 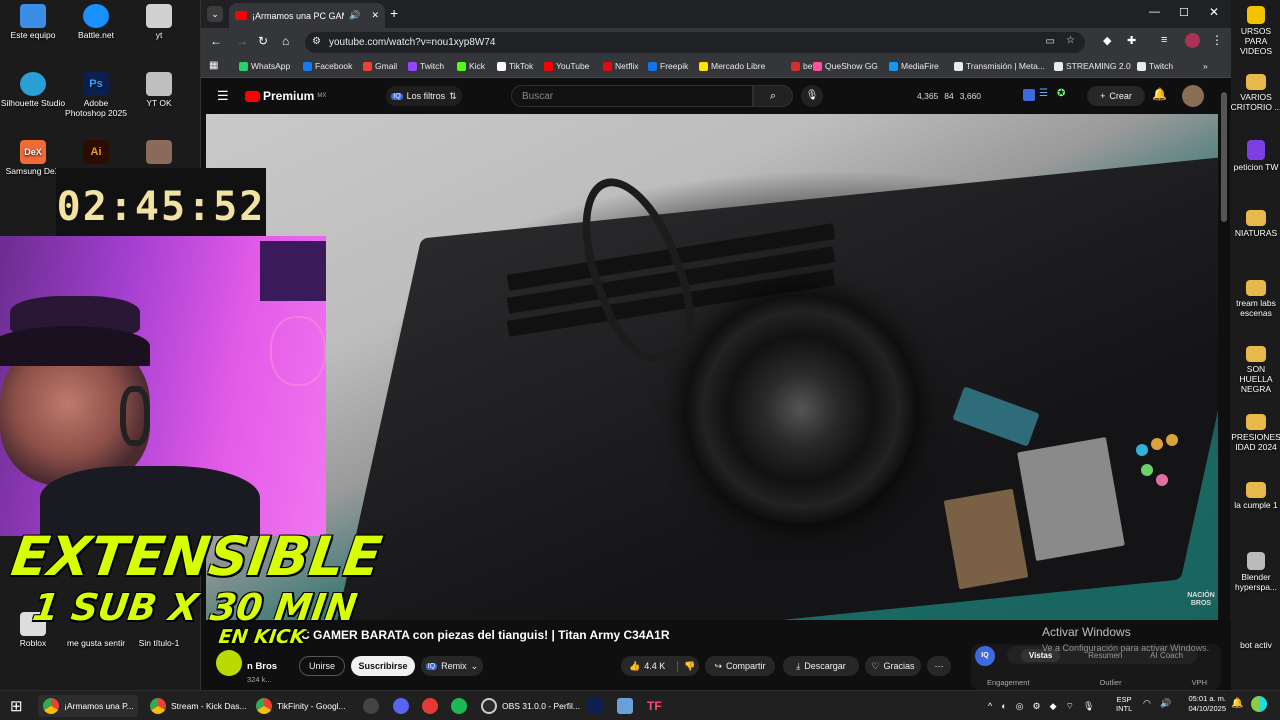 I want to click on filters-button: IQ Los filtros ⇅, so click(x=424, y=96).